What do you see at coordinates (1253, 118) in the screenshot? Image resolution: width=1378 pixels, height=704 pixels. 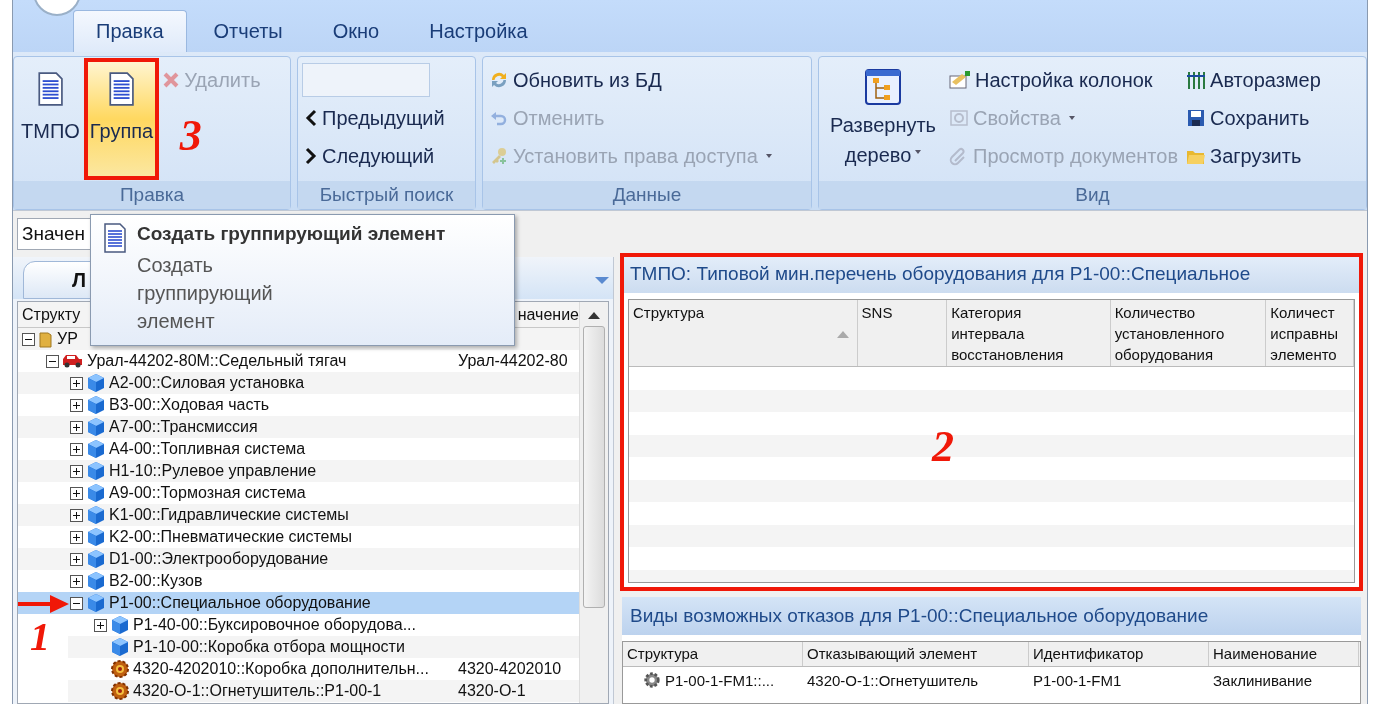 I see `save-button: Сохранить` at bounding box center [1253, 118].